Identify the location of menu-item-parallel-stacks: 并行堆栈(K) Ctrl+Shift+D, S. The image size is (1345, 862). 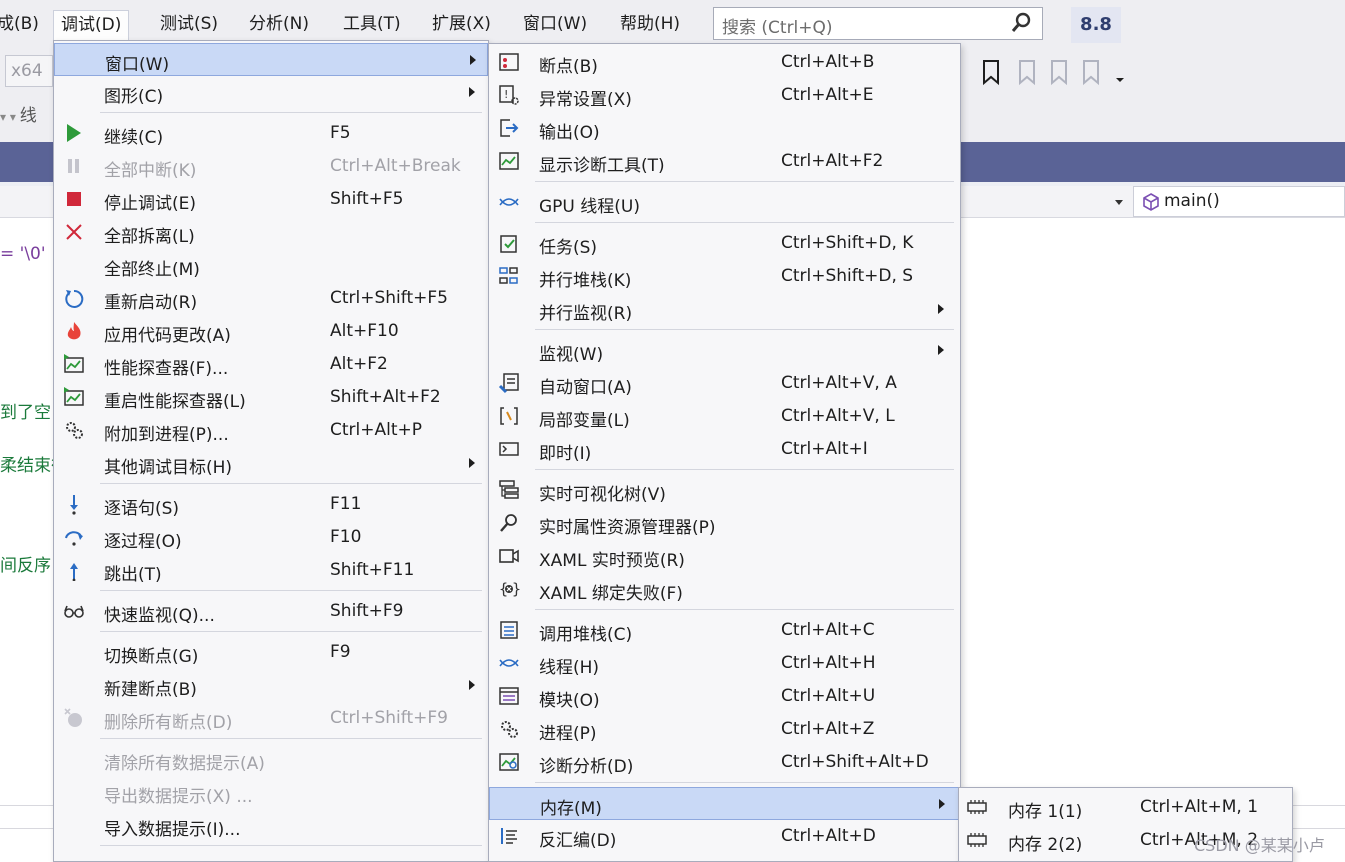
(724, 276).